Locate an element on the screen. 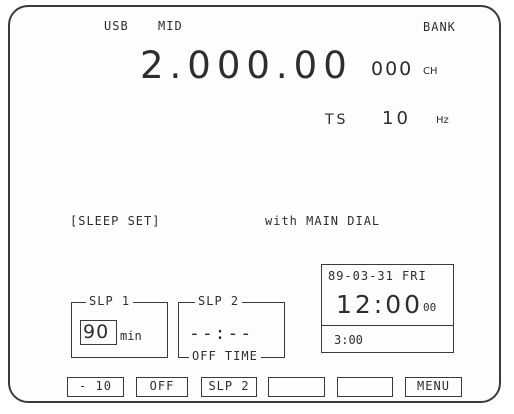 The width and height of the screenshot is (514, 414). menu-softkey: MENU is located at coordinates (433, 387).